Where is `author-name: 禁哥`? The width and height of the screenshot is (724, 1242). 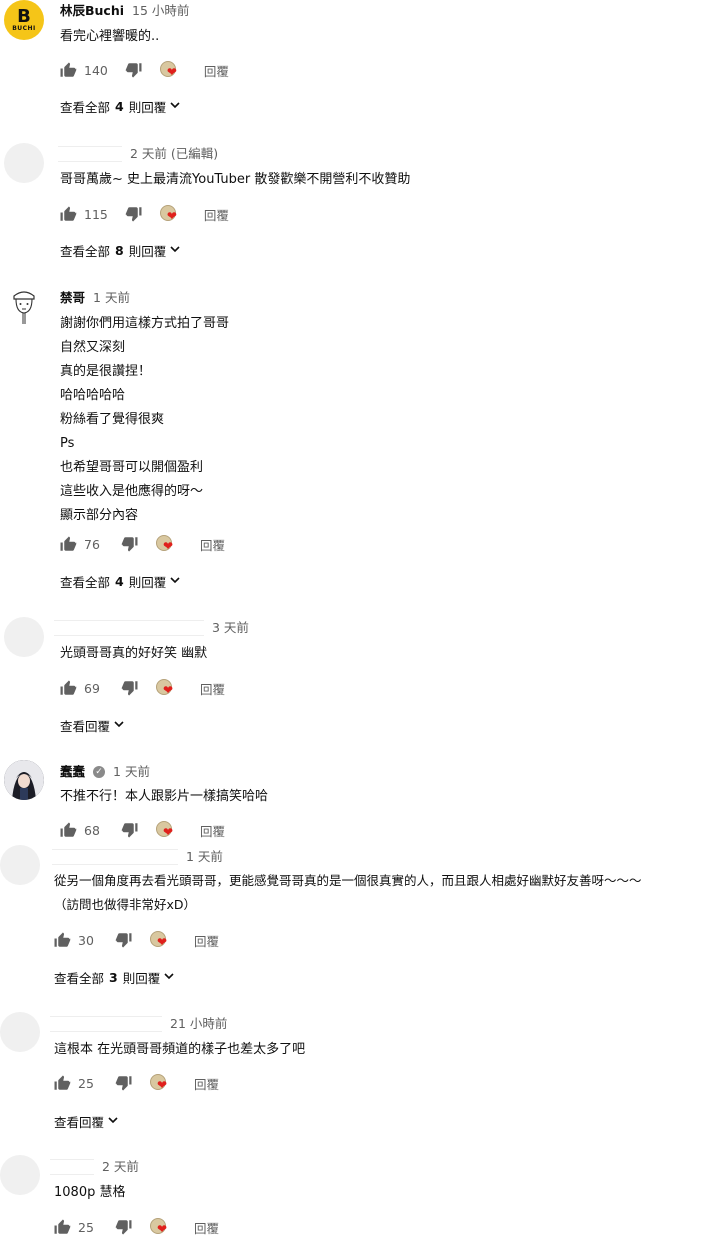
author-name: 禁哥 is located at coordinates (72, 298).